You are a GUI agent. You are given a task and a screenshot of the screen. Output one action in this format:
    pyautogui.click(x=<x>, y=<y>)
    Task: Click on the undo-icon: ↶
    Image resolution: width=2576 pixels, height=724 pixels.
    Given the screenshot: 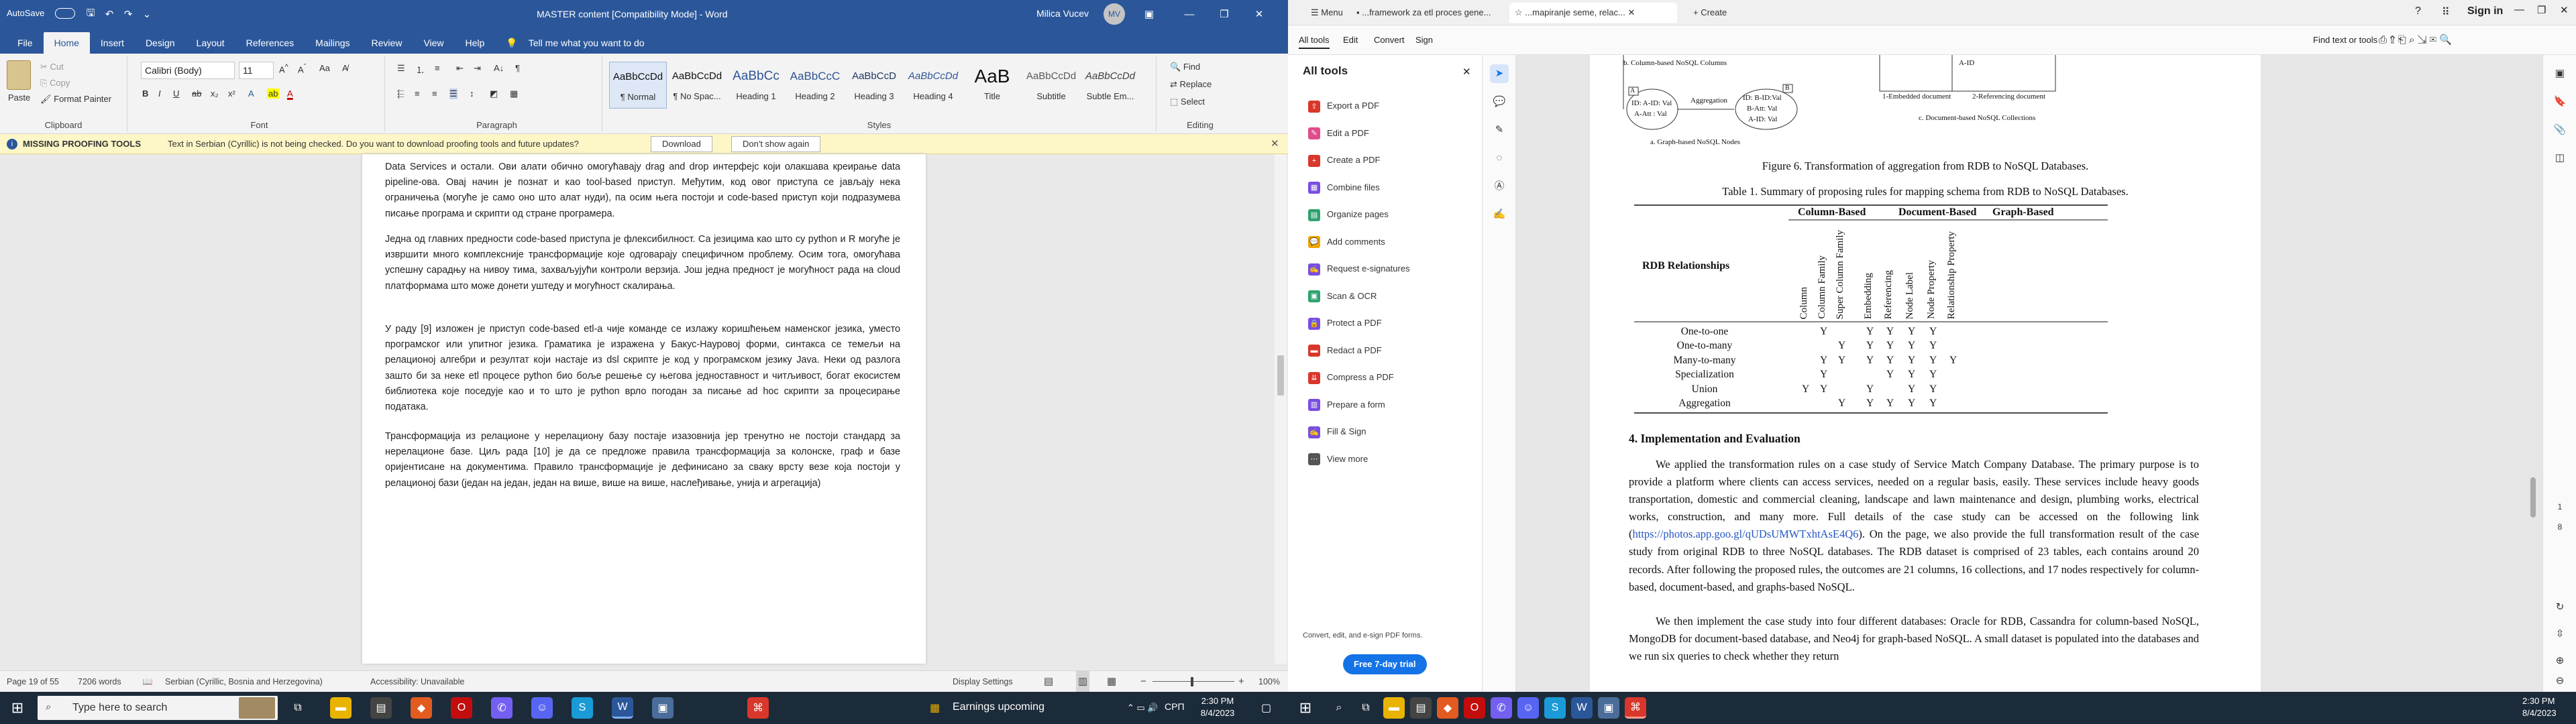 What is the action you would take?
    pyautogui.click(x=109, y=14)
    